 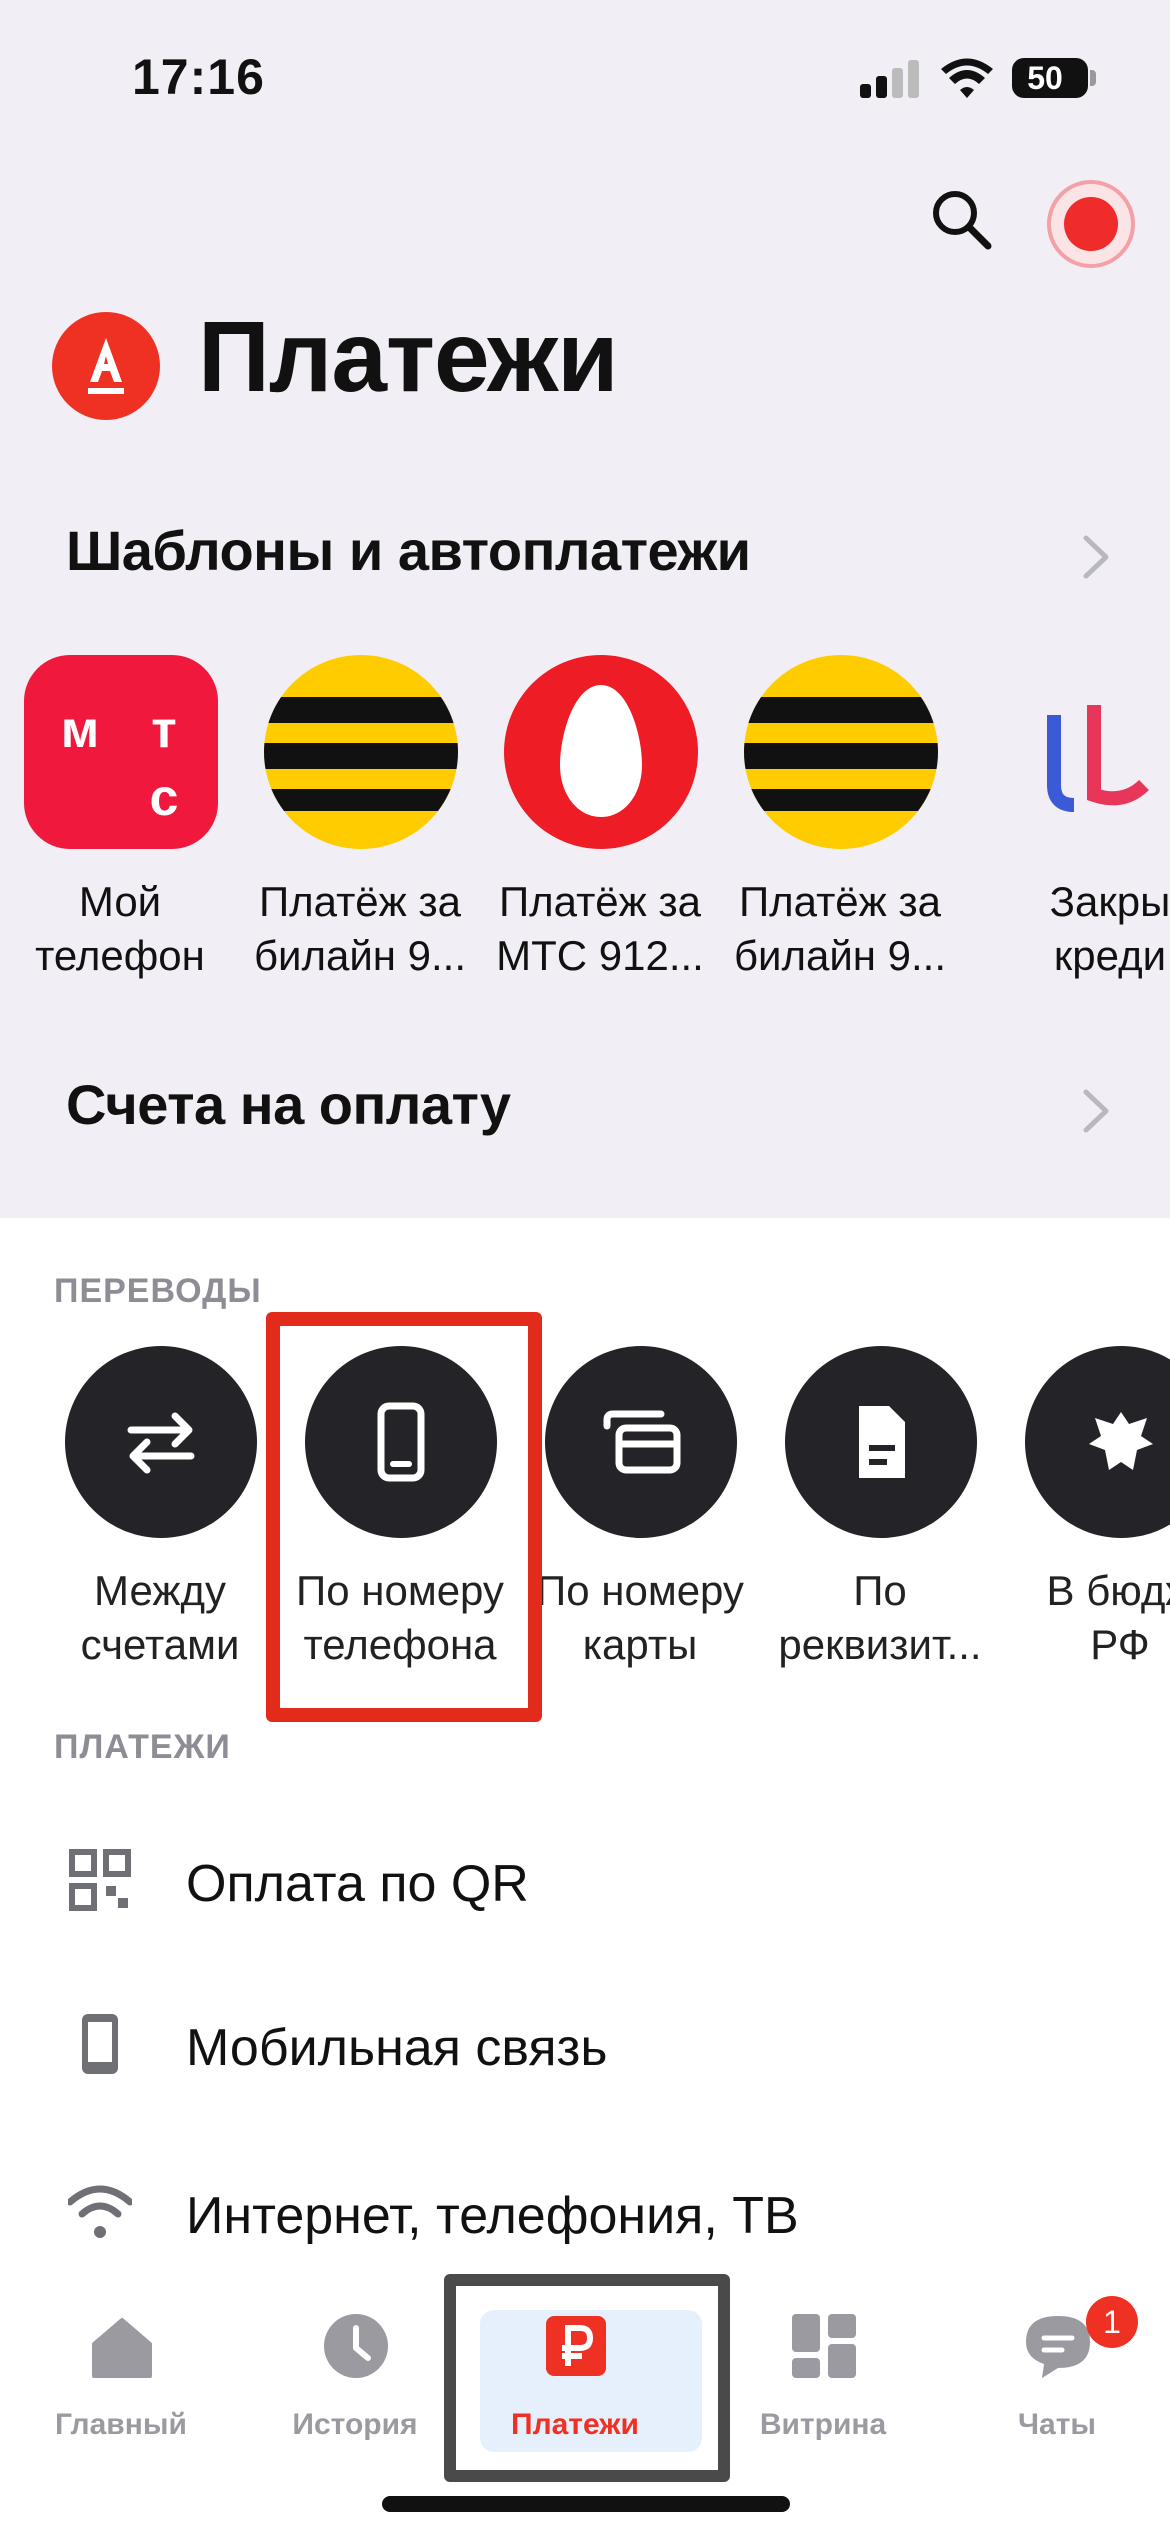 I want to click on payment-label: Интернет, телефония, ТВ, so click(x=492, y=2216).